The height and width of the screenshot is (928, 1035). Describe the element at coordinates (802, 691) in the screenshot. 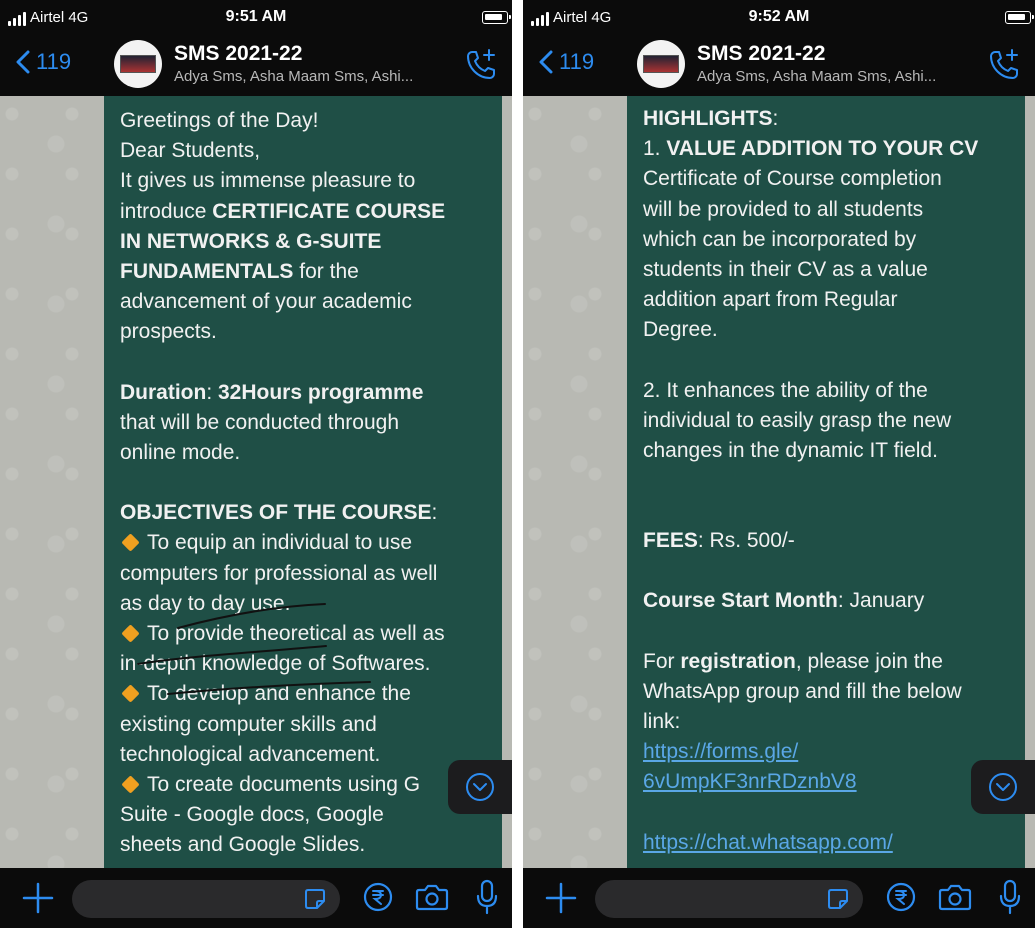

I see `msg-line: WhatsApp group and fill the below` at that location.